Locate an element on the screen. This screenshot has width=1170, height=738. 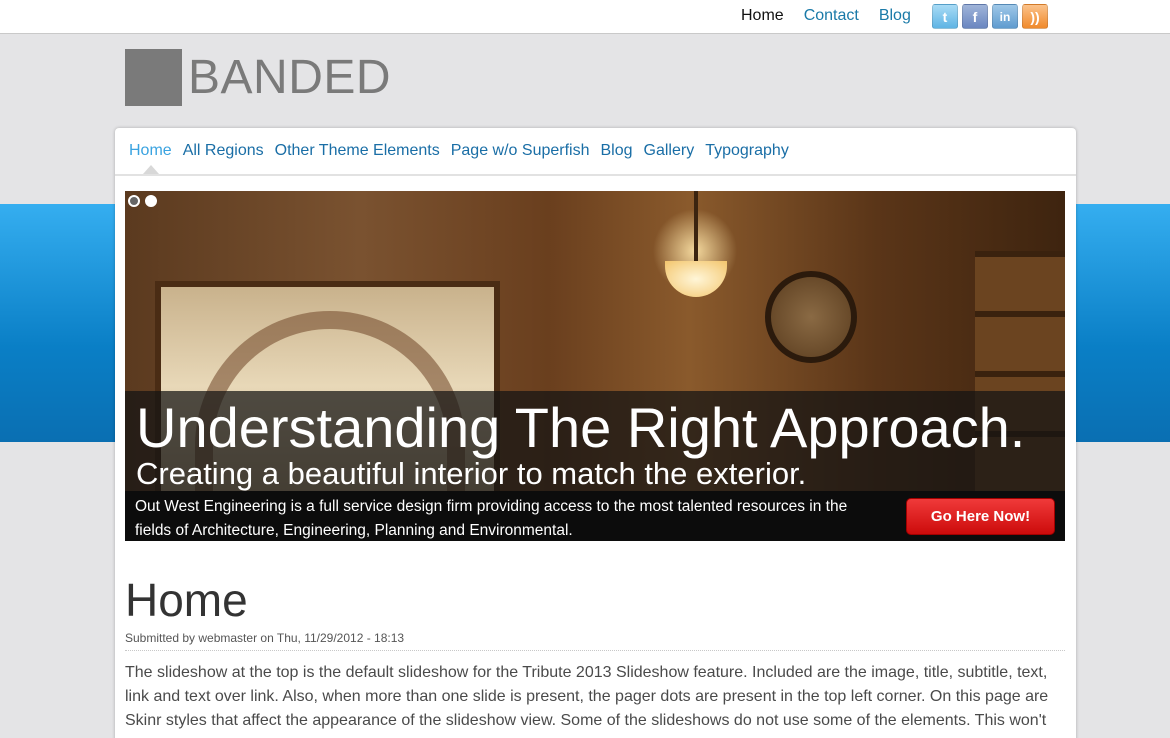
top-links: Home Contact Blog is located at coordinates (836, 16).